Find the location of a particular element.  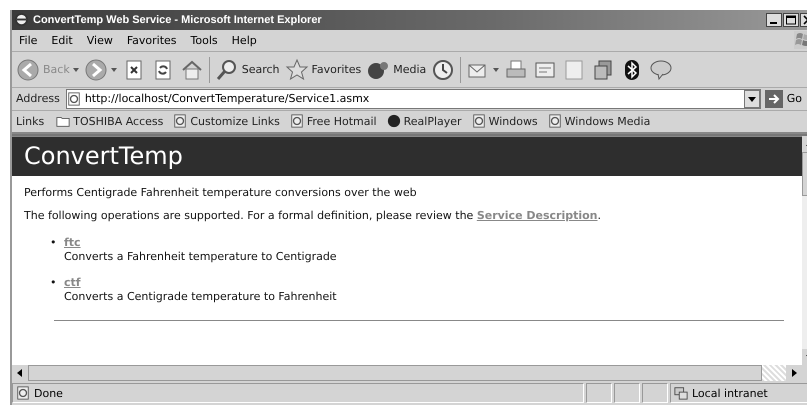

chat-button is located at coordinates (661, 70).